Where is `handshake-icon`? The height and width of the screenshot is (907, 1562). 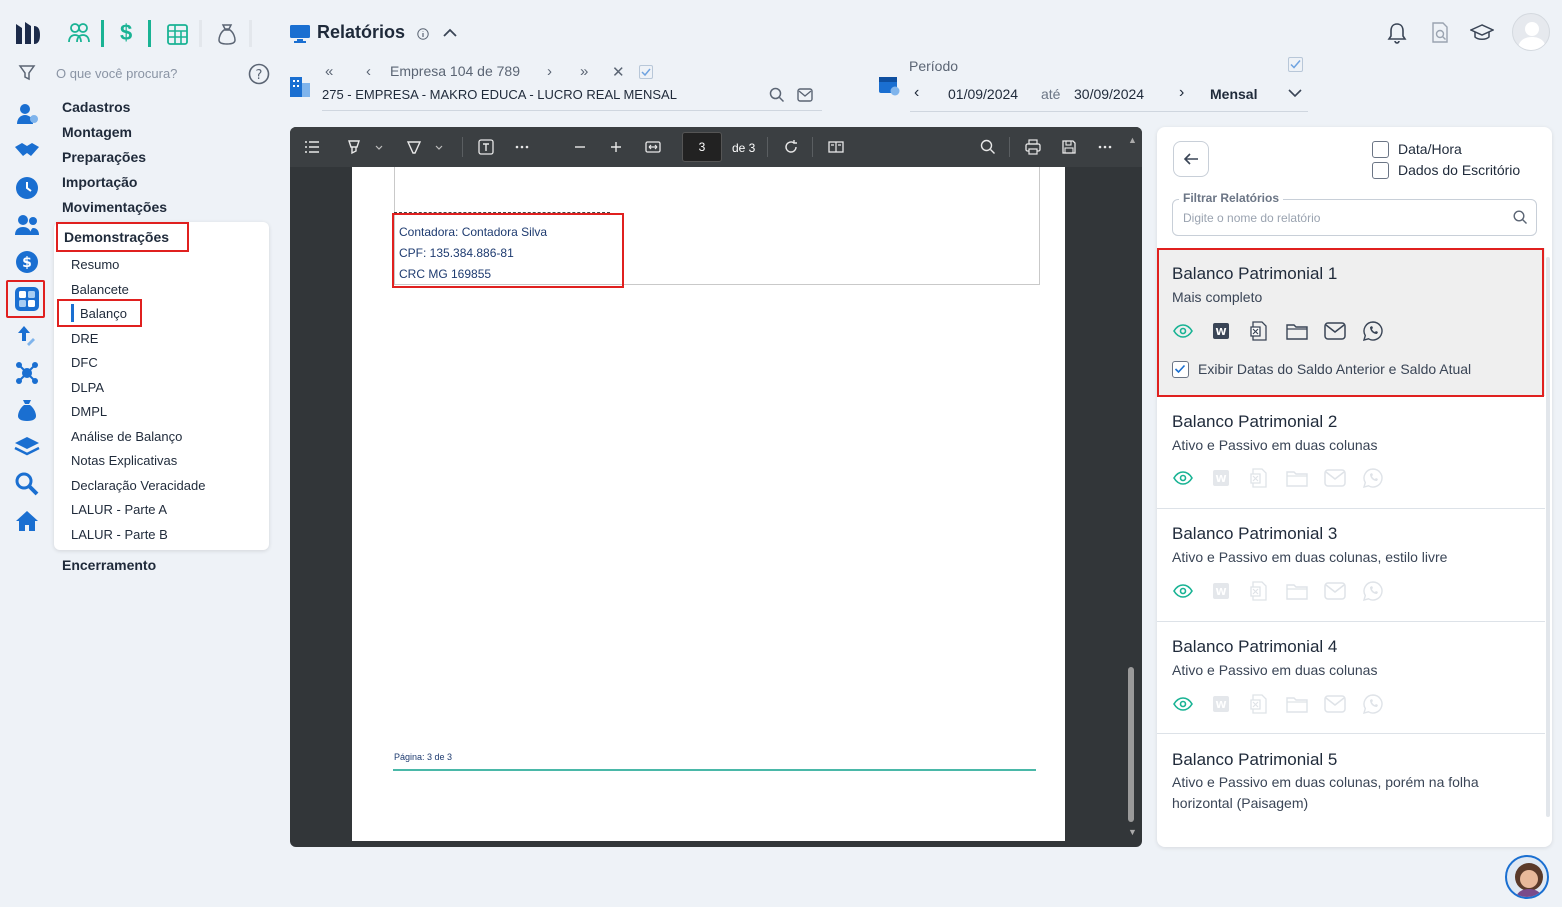 handshake-icon is located at coordinates (27, 151).